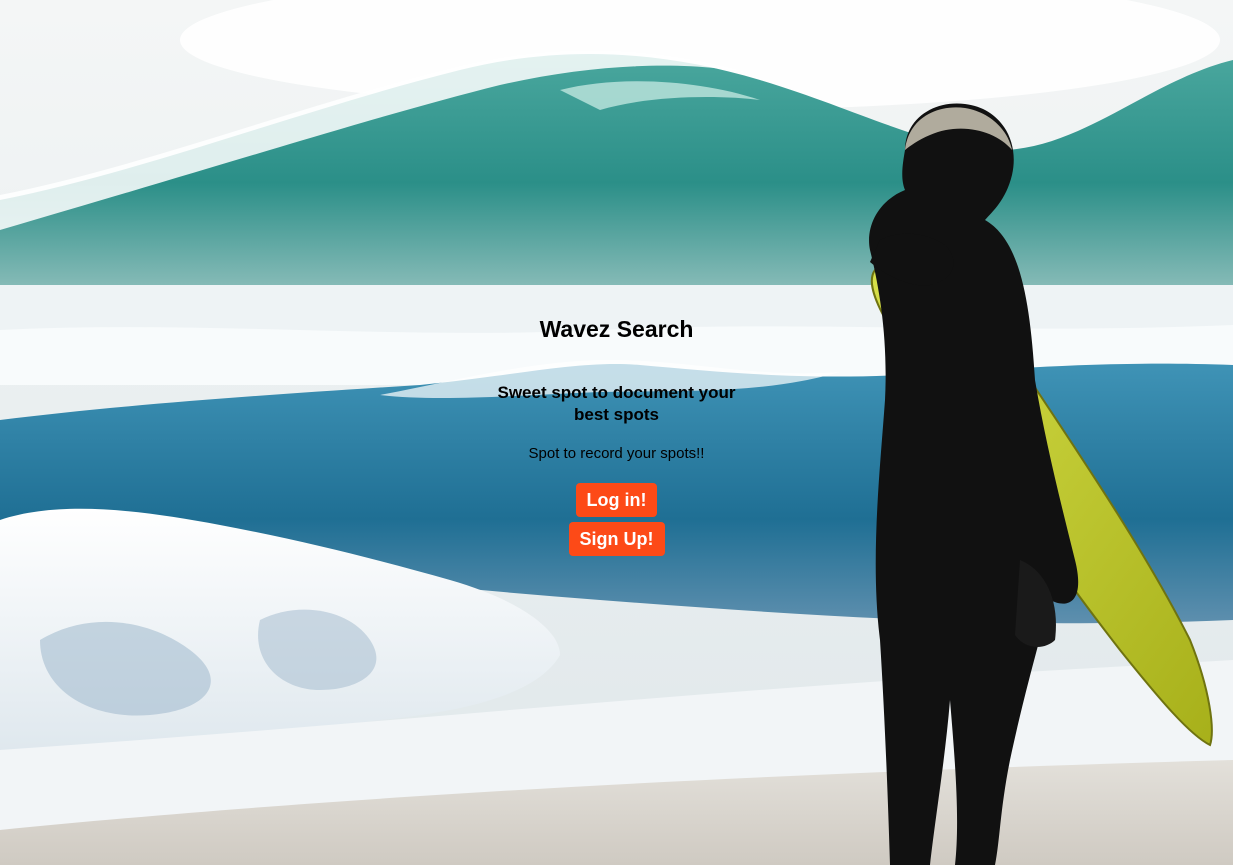  Describe the element at coordinates (616, 539) in the screenshot. I see `signup-button: Sign Up!` at that location.